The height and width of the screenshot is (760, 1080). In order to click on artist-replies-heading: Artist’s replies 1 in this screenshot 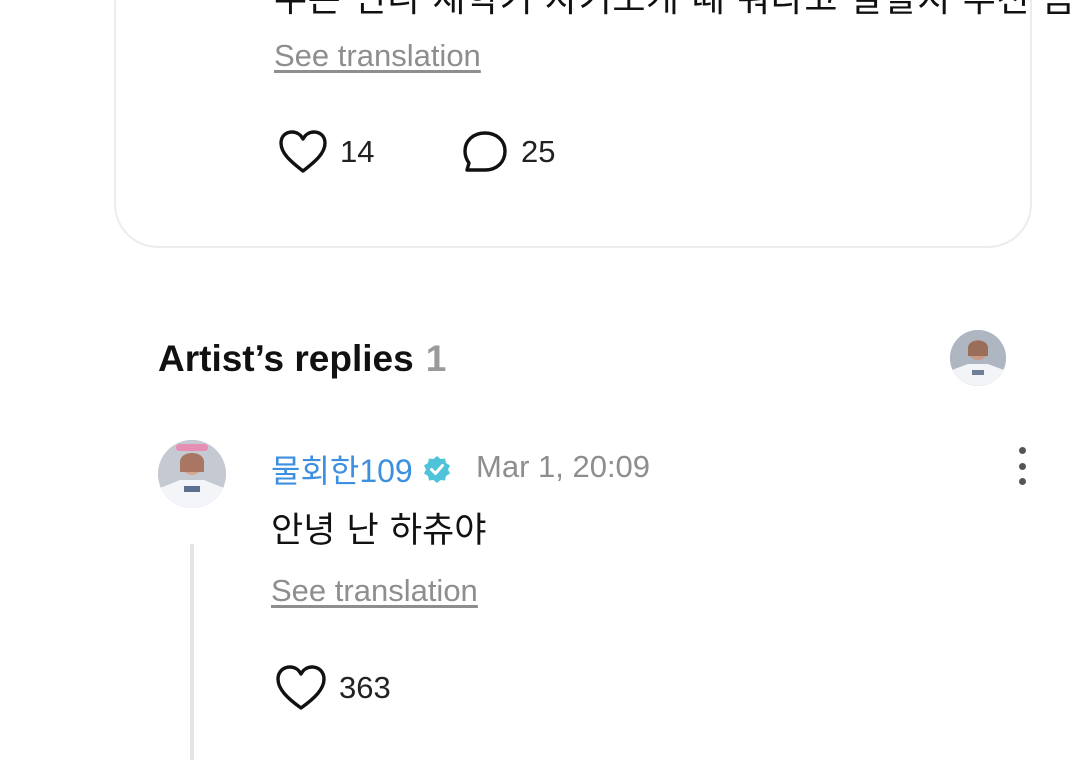, I will do `click(302, 359)`.